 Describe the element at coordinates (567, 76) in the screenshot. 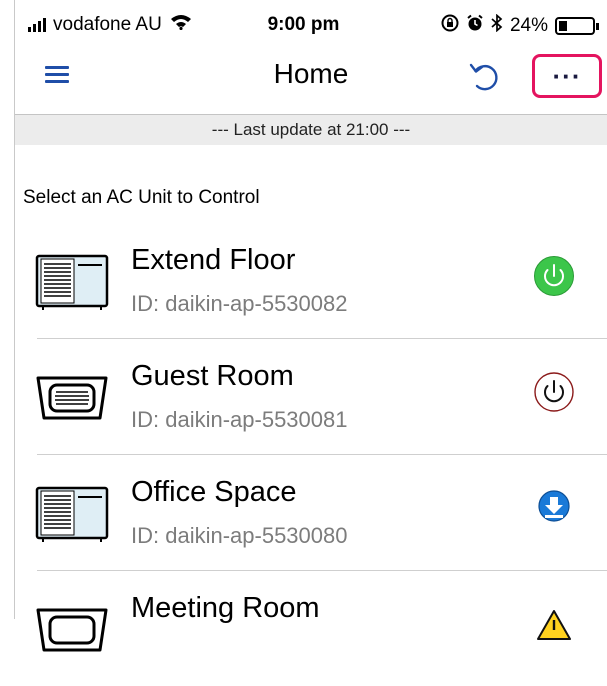

I see `more-options-button: ···` at that location.